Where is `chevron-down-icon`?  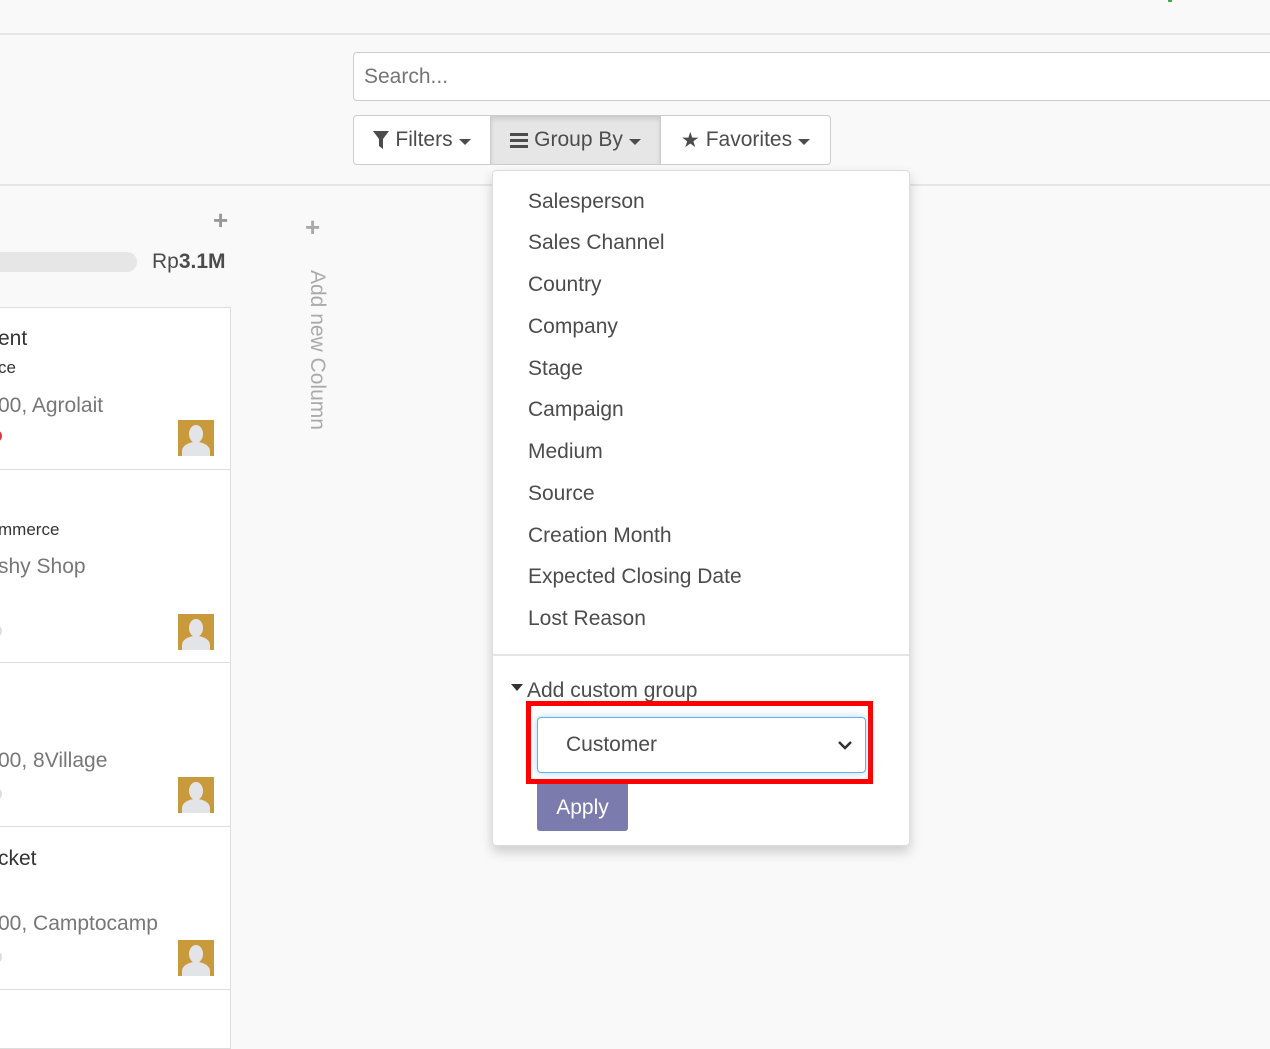
chevron-down-icon is located at coordinates (845, 745).